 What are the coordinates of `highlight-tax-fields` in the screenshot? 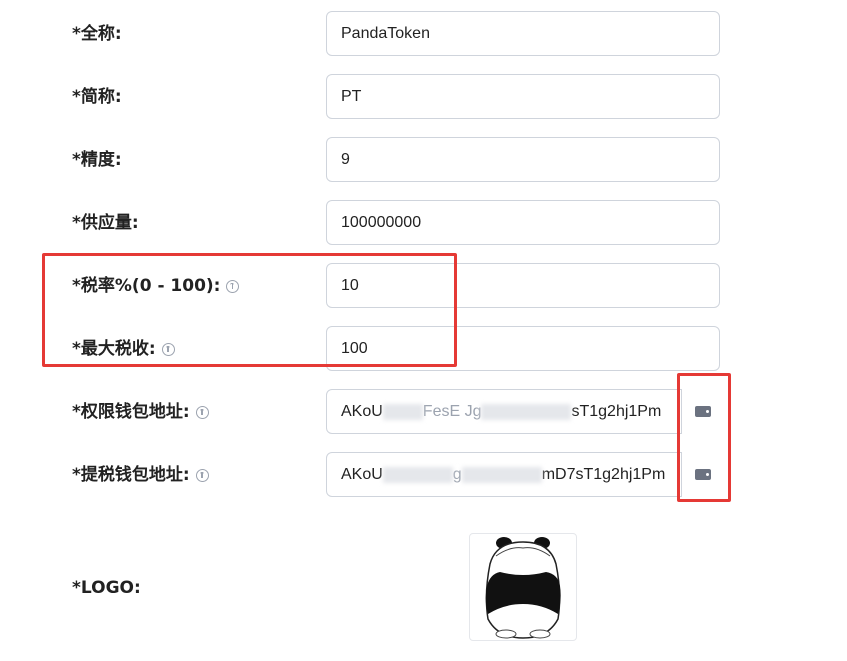 It's located at (249, 310).